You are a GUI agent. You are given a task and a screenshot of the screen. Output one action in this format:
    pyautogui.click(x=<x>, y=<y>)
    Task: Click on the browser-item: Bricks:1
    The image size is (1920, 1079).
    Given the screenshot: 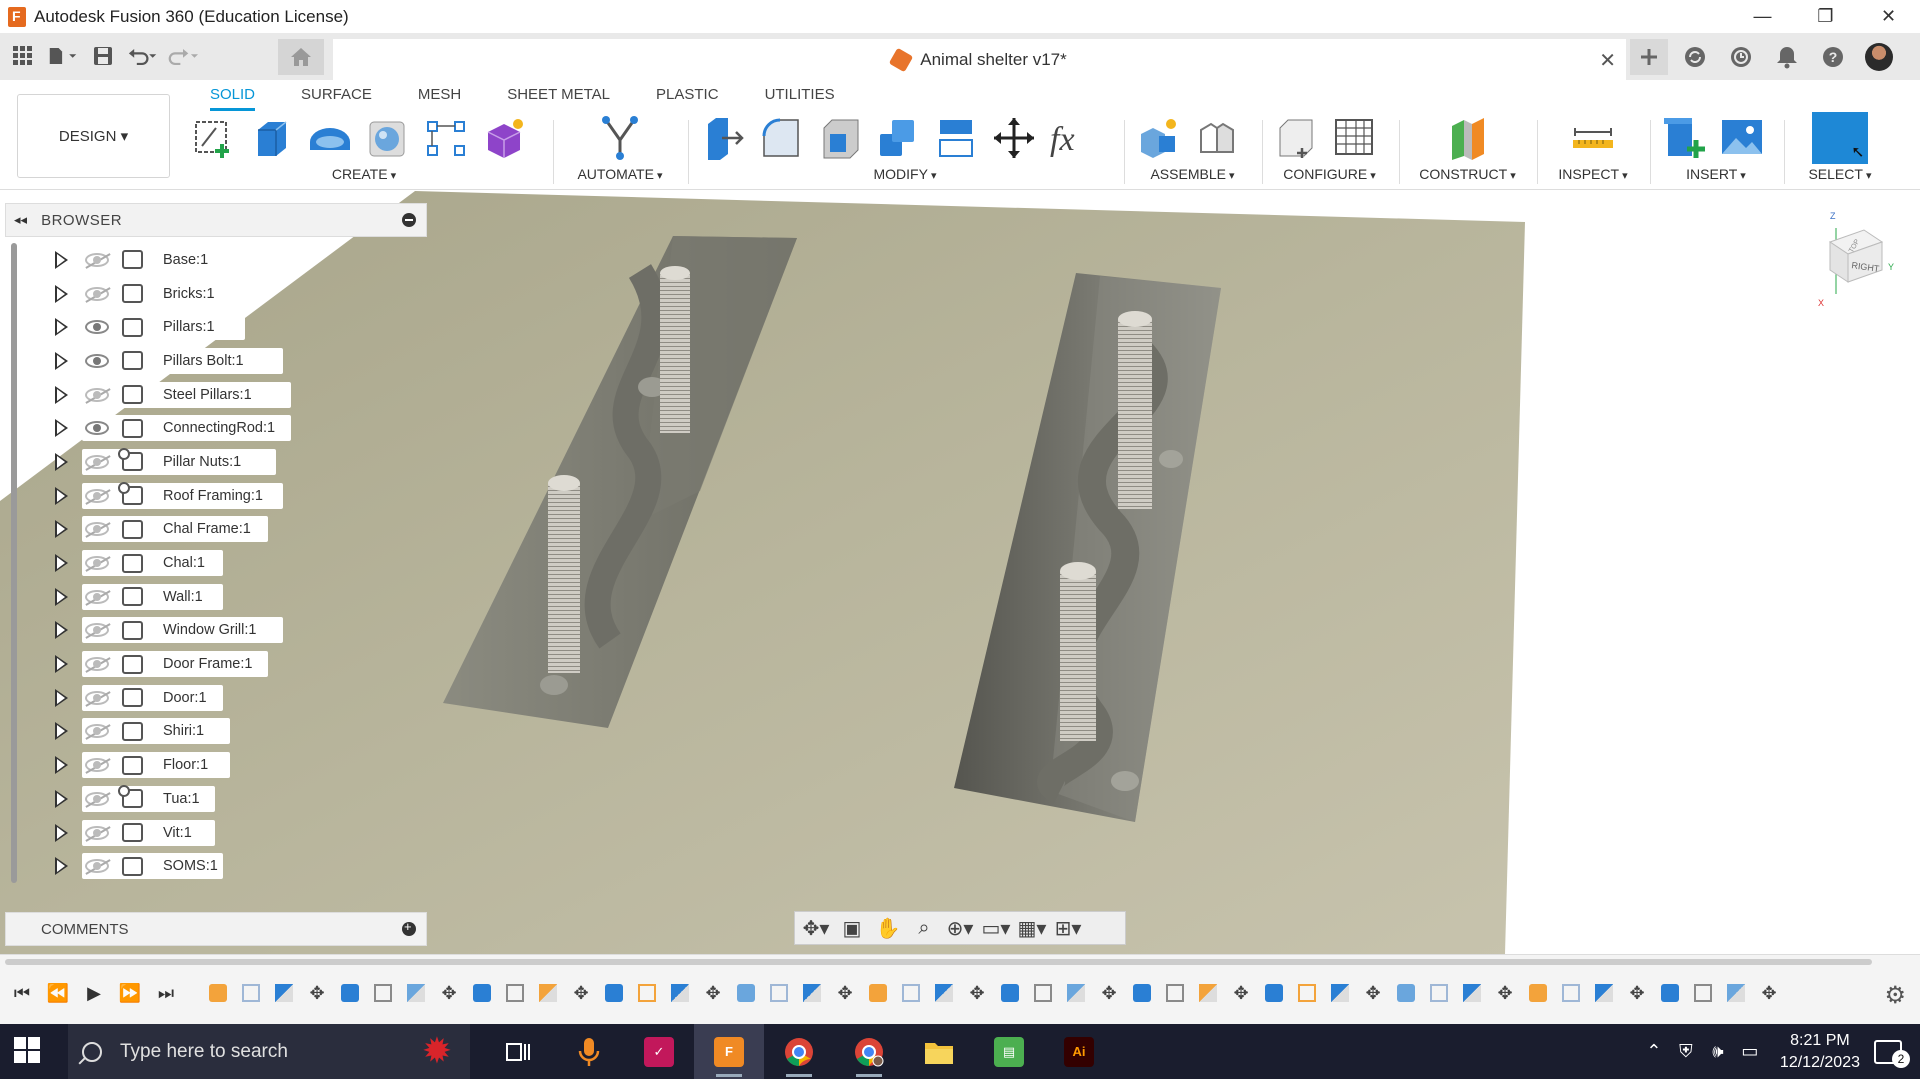 What is the action you would take?
    pyautogui.click(x=150, y=294)
    